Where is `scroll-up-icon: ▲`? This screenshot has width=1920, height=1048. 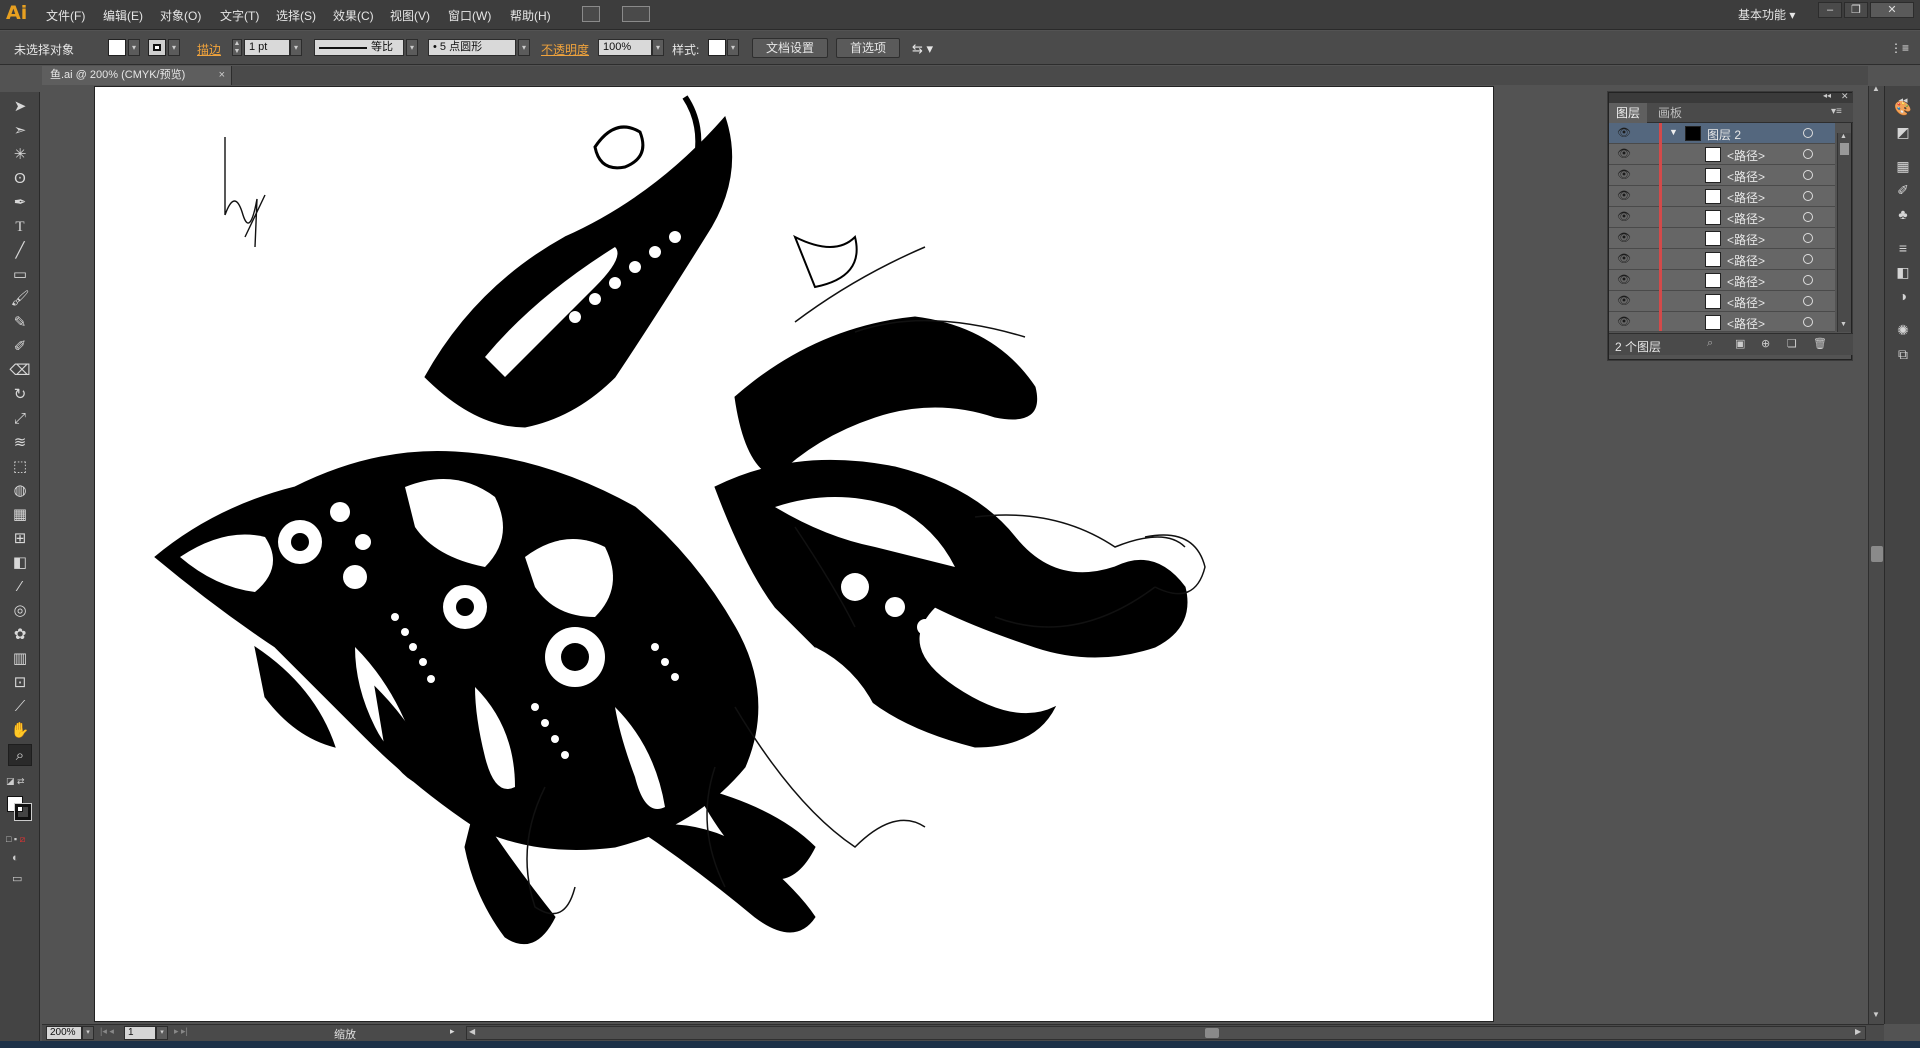 scroll-up-icon: ▲ is located at coordinates (1843, 136).